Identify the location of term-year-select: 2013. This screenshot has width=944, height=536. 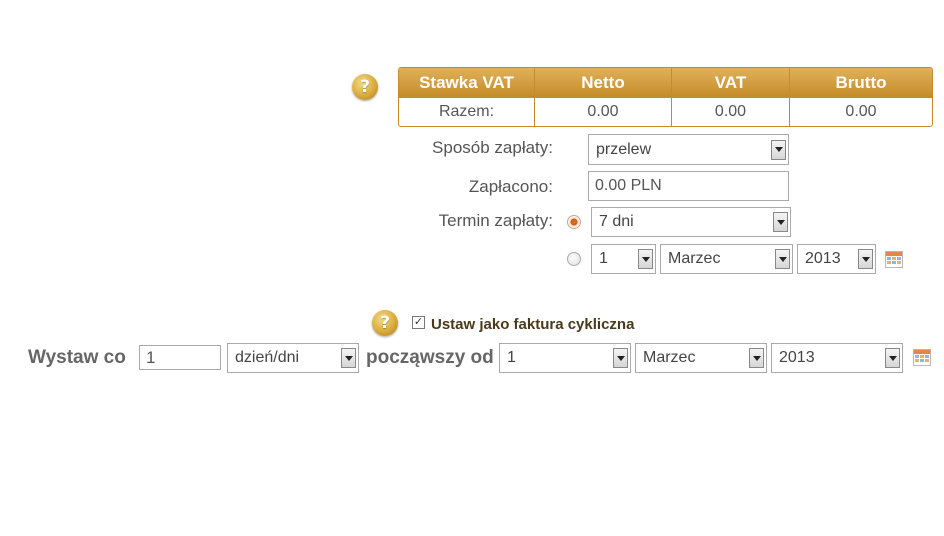
(836, 259).